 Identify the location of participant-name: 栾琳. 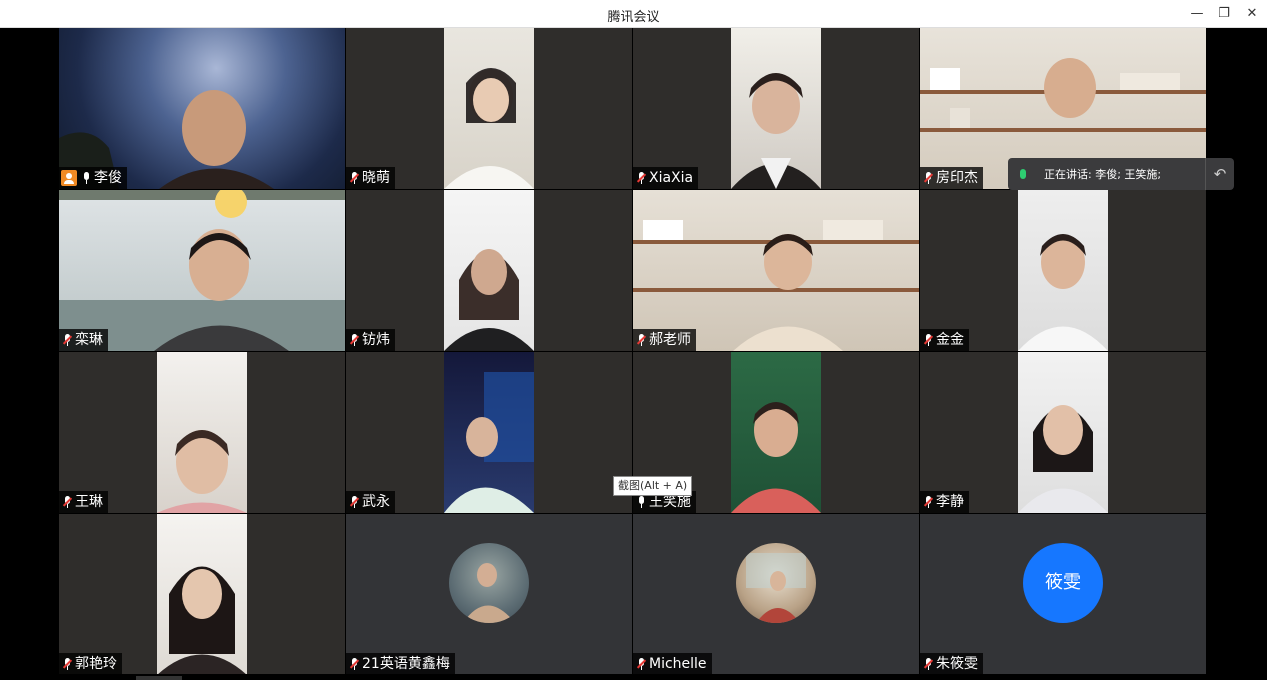
(89, 340).